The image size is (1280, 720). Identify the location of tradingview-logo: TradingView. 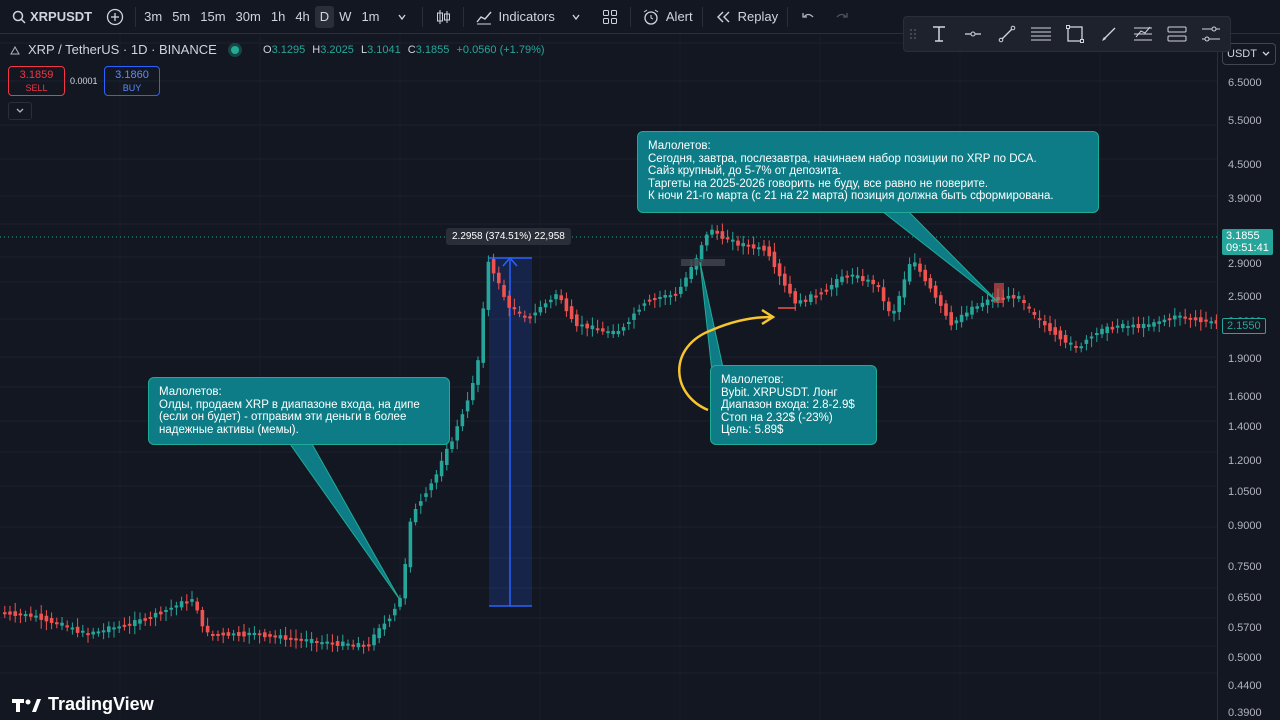
(83, 704).